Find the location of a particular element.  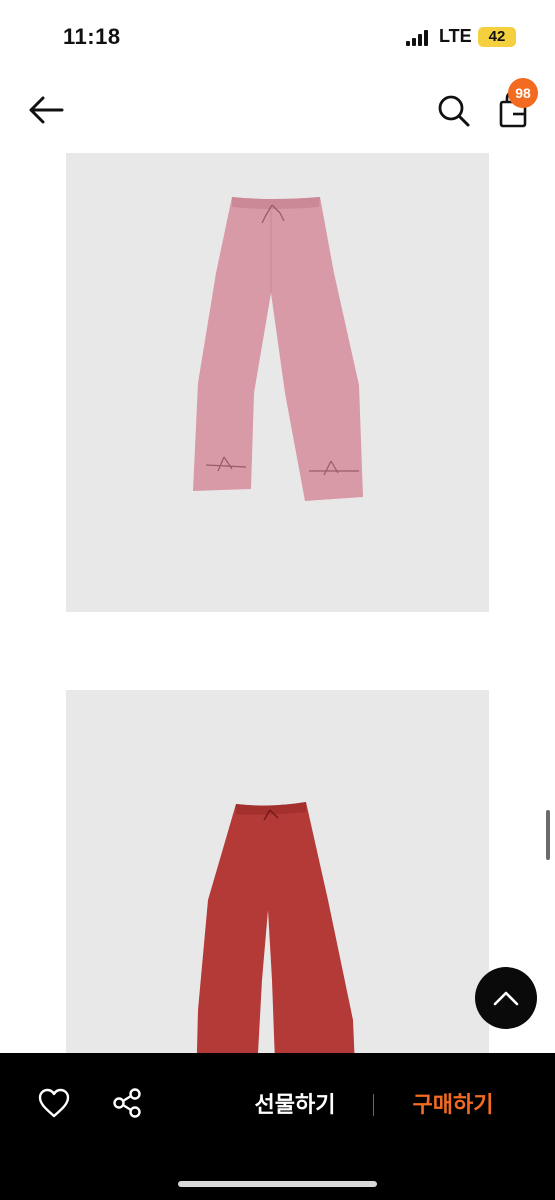

pink-pants-illustration is located at coordinates (278, 349).